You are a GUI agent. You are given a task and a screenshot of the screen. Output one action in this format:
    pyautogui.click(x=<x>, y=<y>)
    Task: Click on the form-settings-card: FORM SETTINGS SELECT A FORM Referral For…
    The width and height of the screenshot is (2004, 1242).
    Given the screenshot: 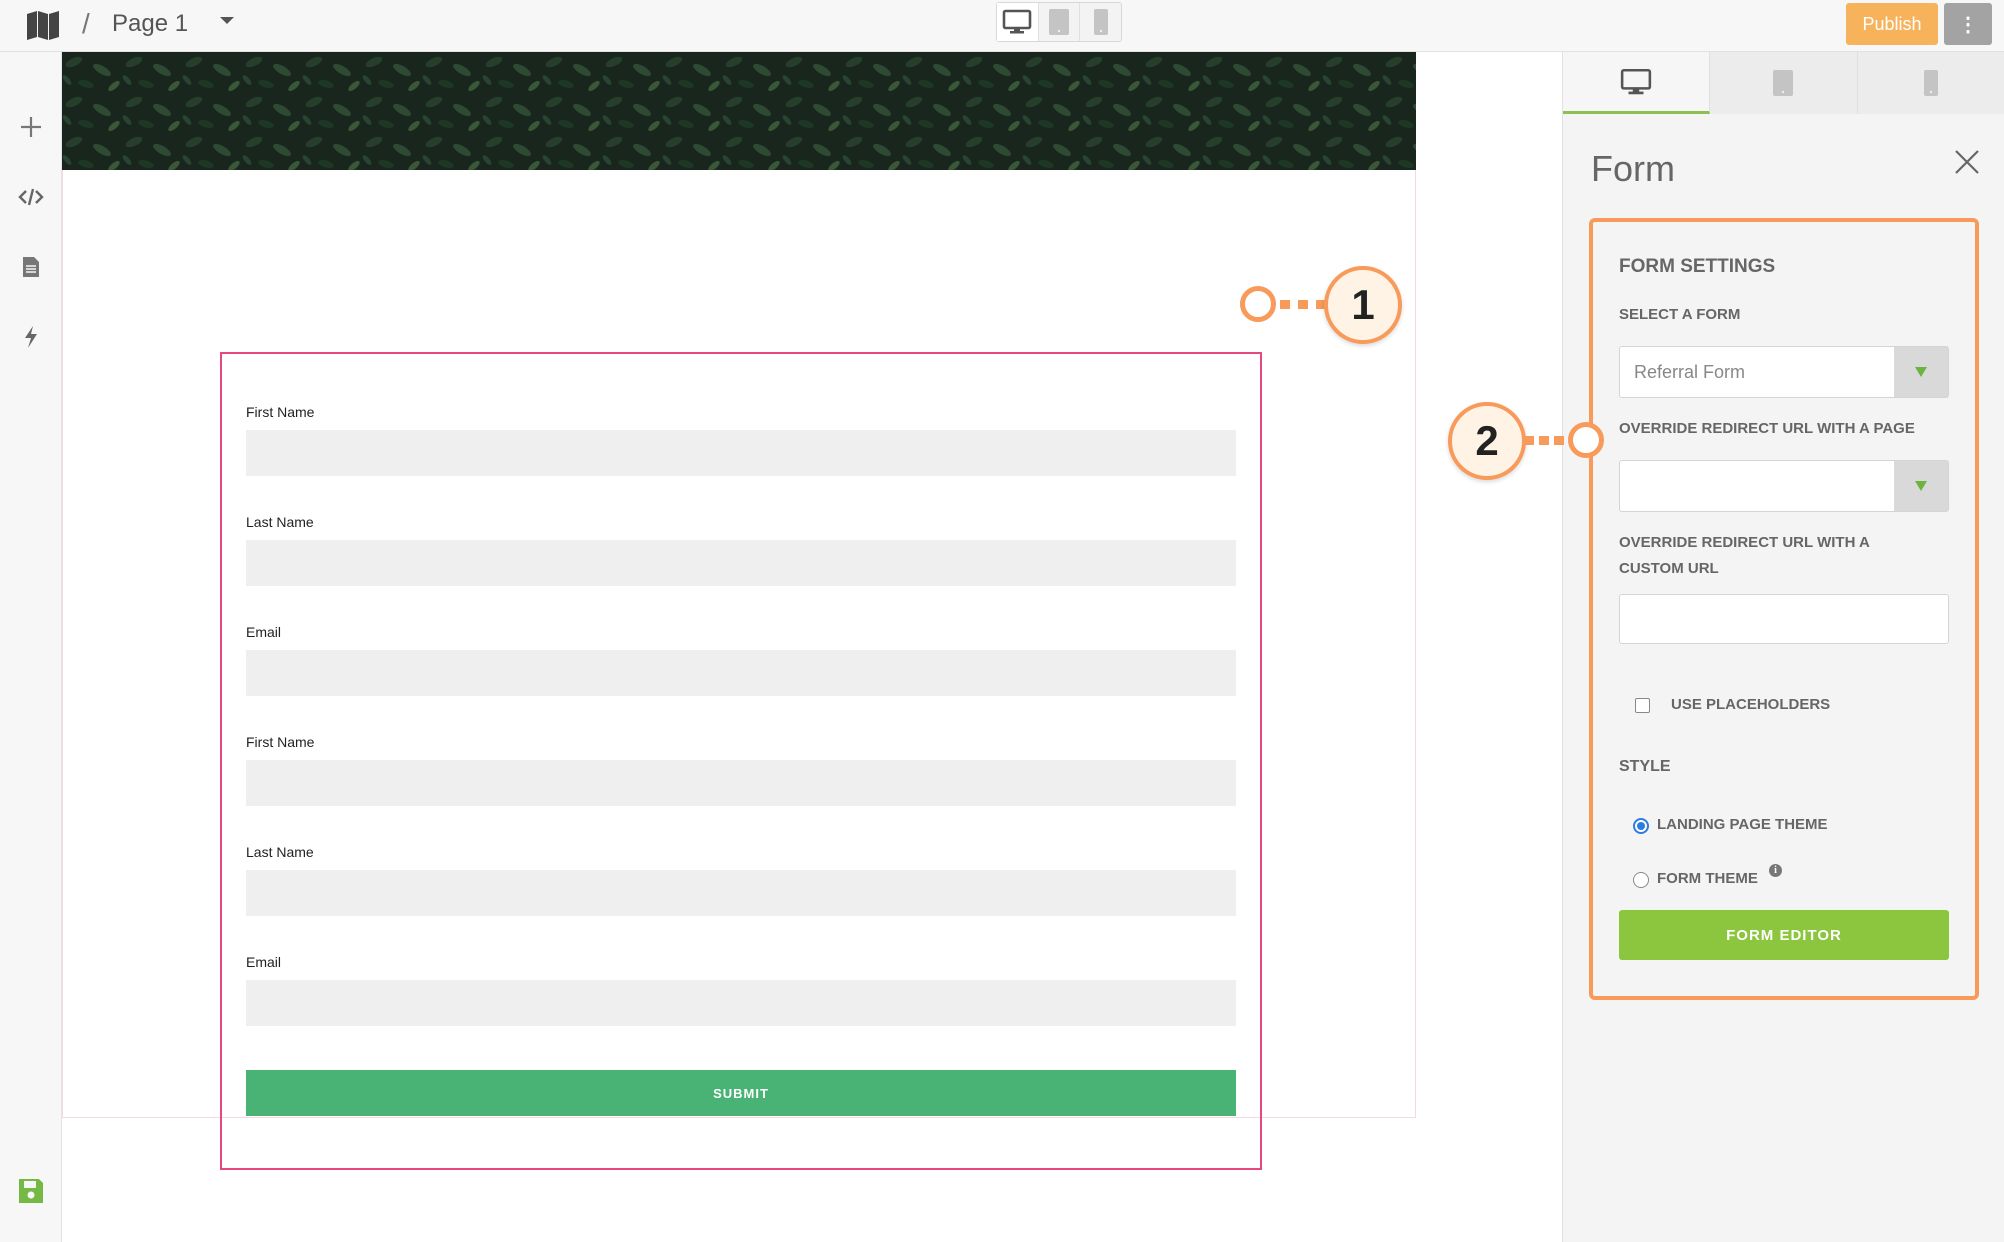 What is the action you would take?
    pyautogui.click(x=1784, y=609)
    